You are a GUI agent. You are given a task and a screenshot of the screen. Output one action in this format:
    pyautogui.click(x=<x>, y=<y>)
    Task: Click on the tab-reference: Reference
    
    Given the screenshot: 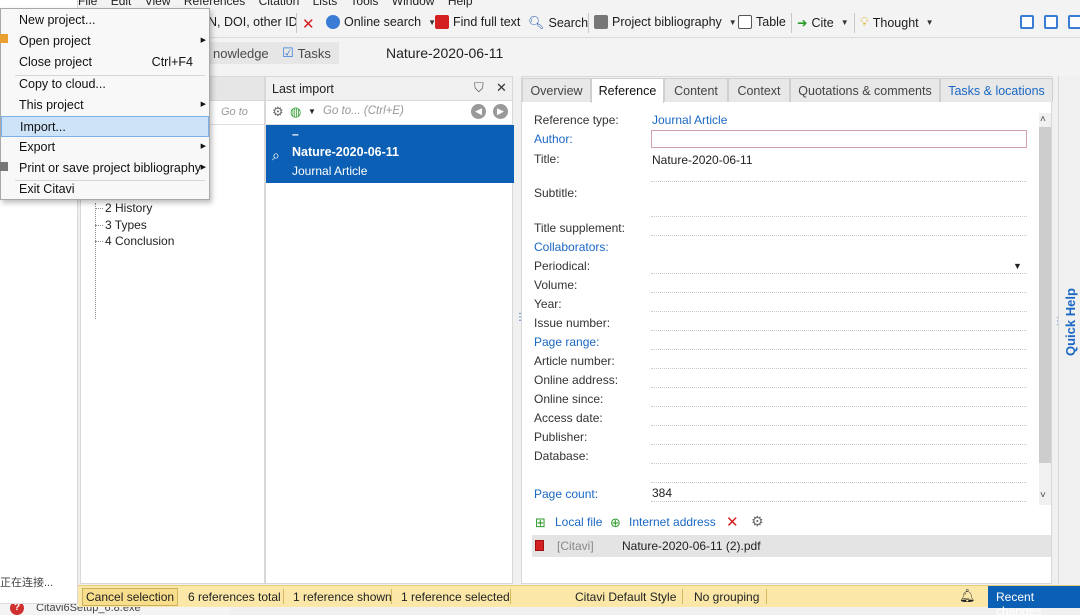 What is the action you would take?
    pyautogui.click(x=627, y=90)
    